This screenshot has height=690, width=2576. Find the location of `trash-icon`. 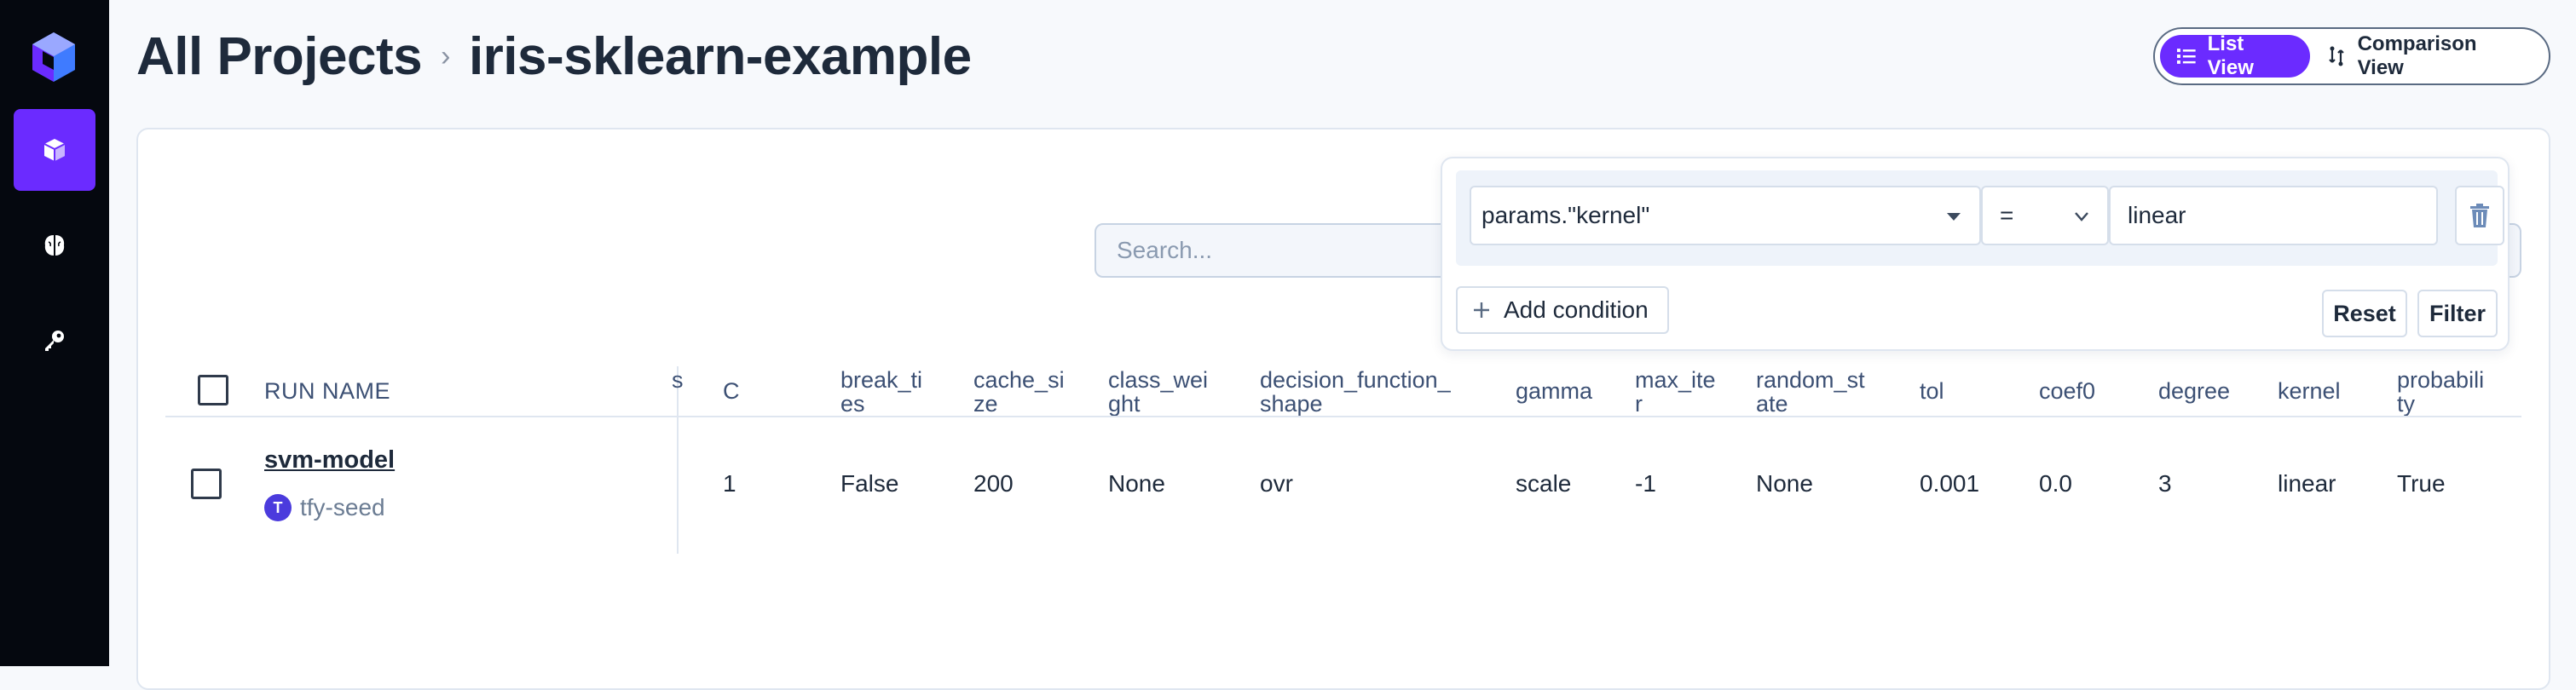

trash-icon is located at coordinates (2479, 216).